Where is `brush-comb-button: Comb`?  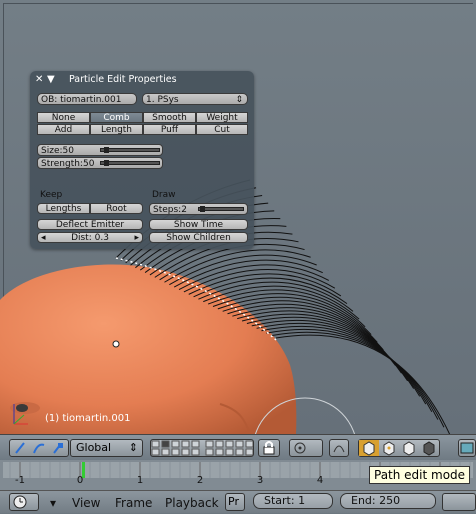
brush-comb-button: Comb is located at coordinates (116, 117).